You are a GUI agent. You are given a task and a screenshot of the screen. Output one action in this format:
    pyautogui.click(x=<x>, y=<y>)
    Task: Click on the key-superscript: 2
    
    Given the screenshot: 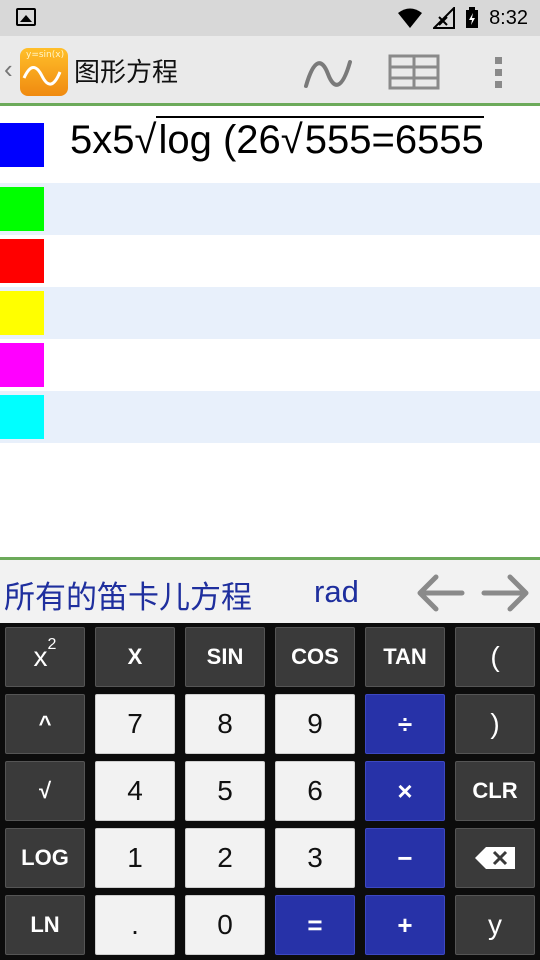 What is the action you would take?
    pyautogui.click(x=52, y=644)
    